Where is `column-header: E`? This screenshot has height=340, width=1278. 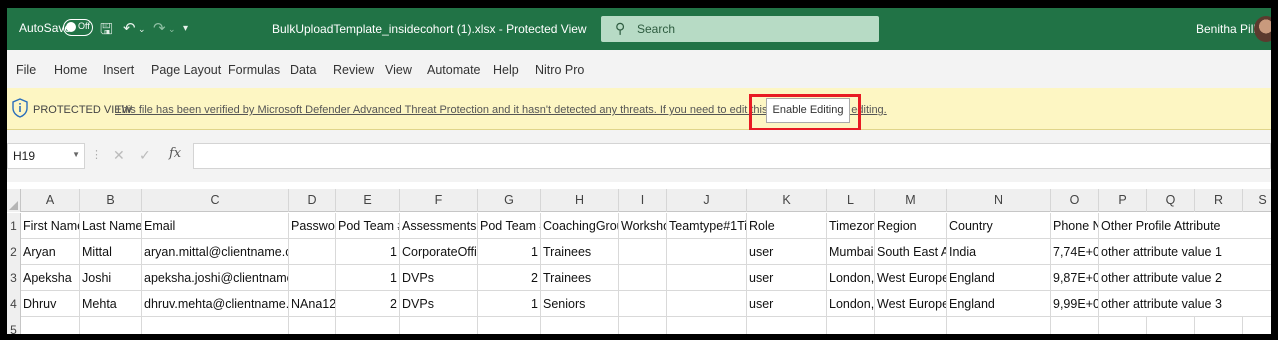
column-header: E is located at coordinates (368, 200).